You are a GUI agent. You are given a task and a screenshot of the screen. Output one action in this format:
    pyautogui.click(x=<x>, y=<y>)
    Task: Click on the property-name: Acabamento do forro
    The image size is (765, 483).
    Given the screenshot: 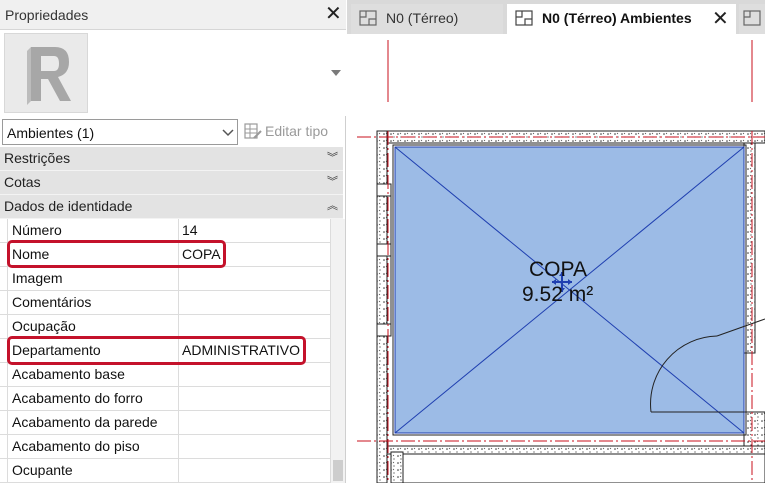 What is the action you would take?
    pyautogui.click(x=89, y=399)
    